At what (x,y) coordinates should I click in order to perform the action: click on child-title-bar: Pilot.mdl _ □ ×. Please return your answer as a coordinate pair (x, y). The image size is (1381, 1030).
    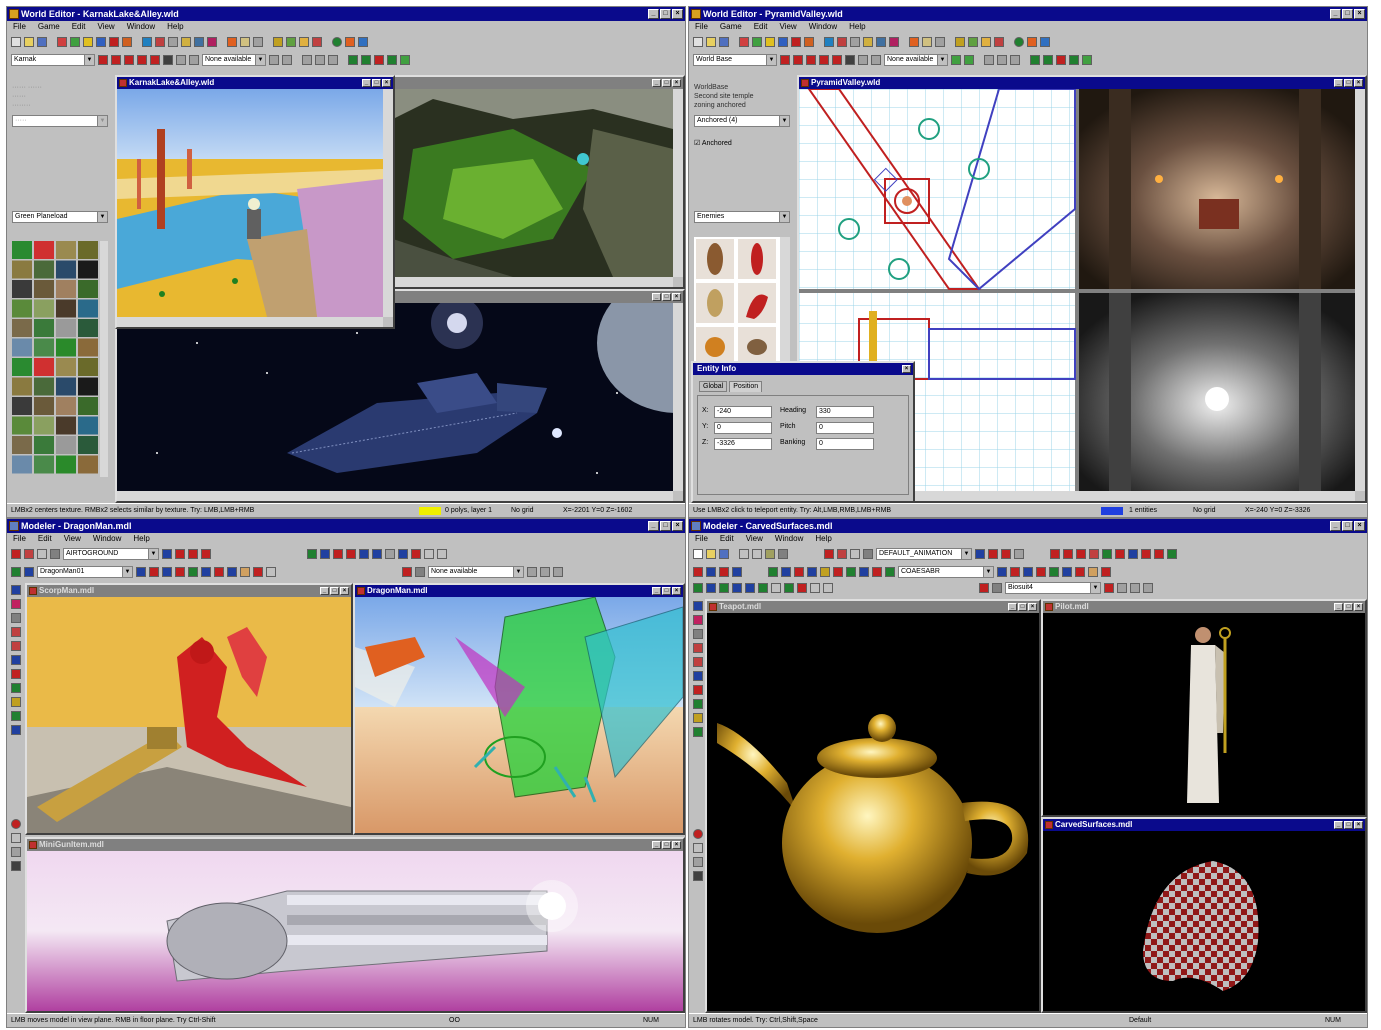
    Looking at the image, I should click on (1204, 607).